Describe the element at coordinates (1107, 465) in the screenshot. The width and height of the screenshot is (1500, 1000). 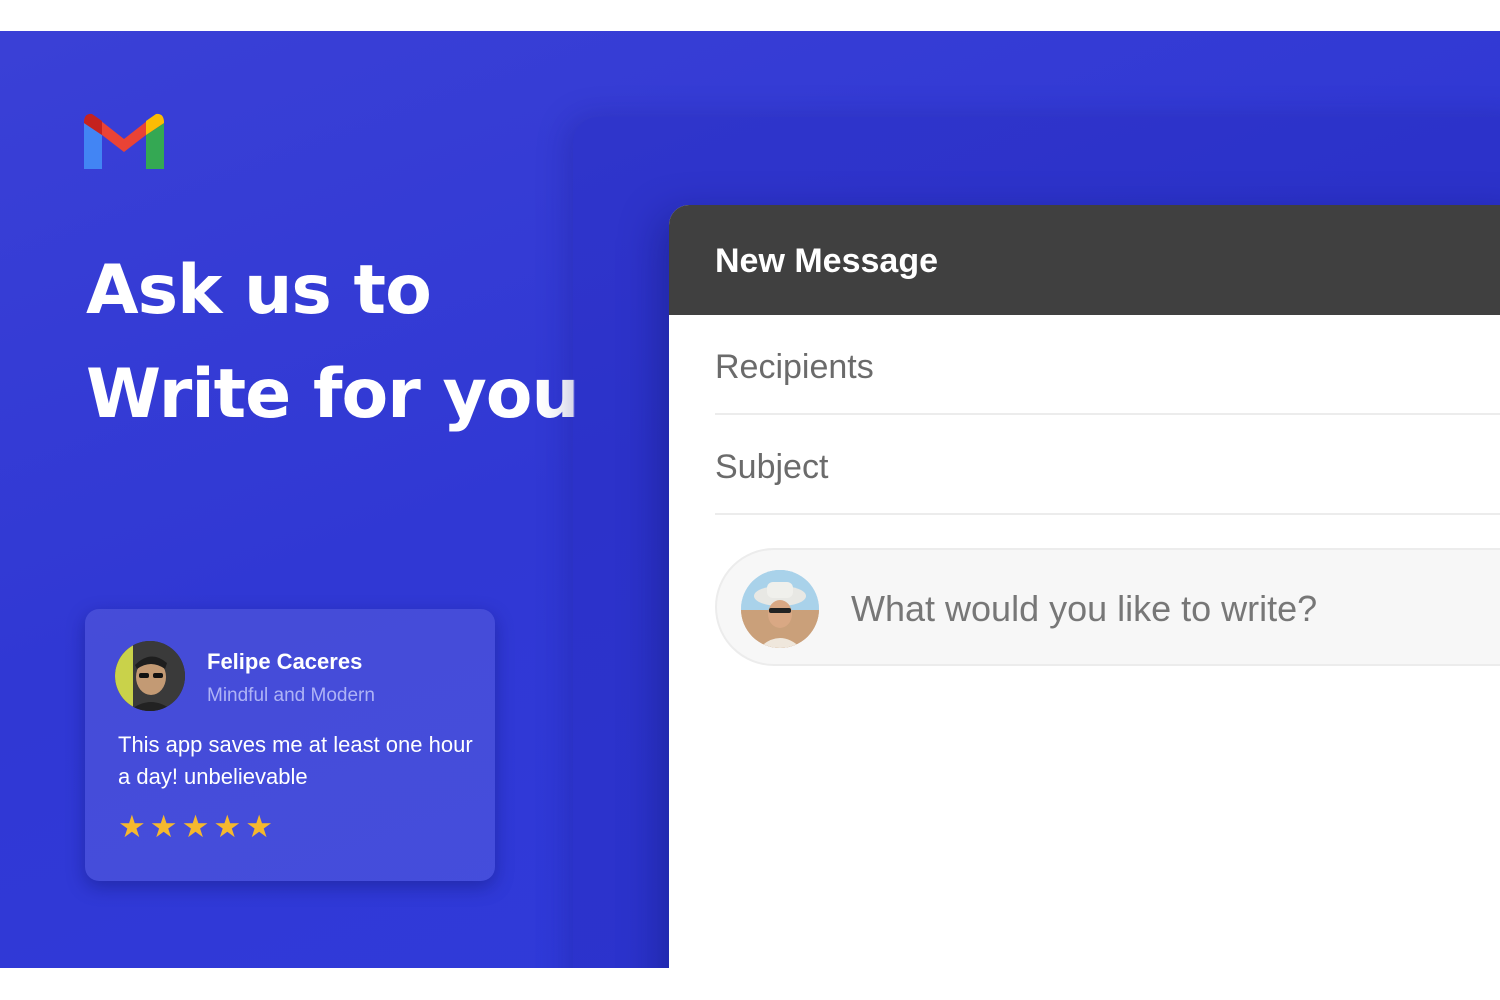
I see `subject-field: Subject` at that location.